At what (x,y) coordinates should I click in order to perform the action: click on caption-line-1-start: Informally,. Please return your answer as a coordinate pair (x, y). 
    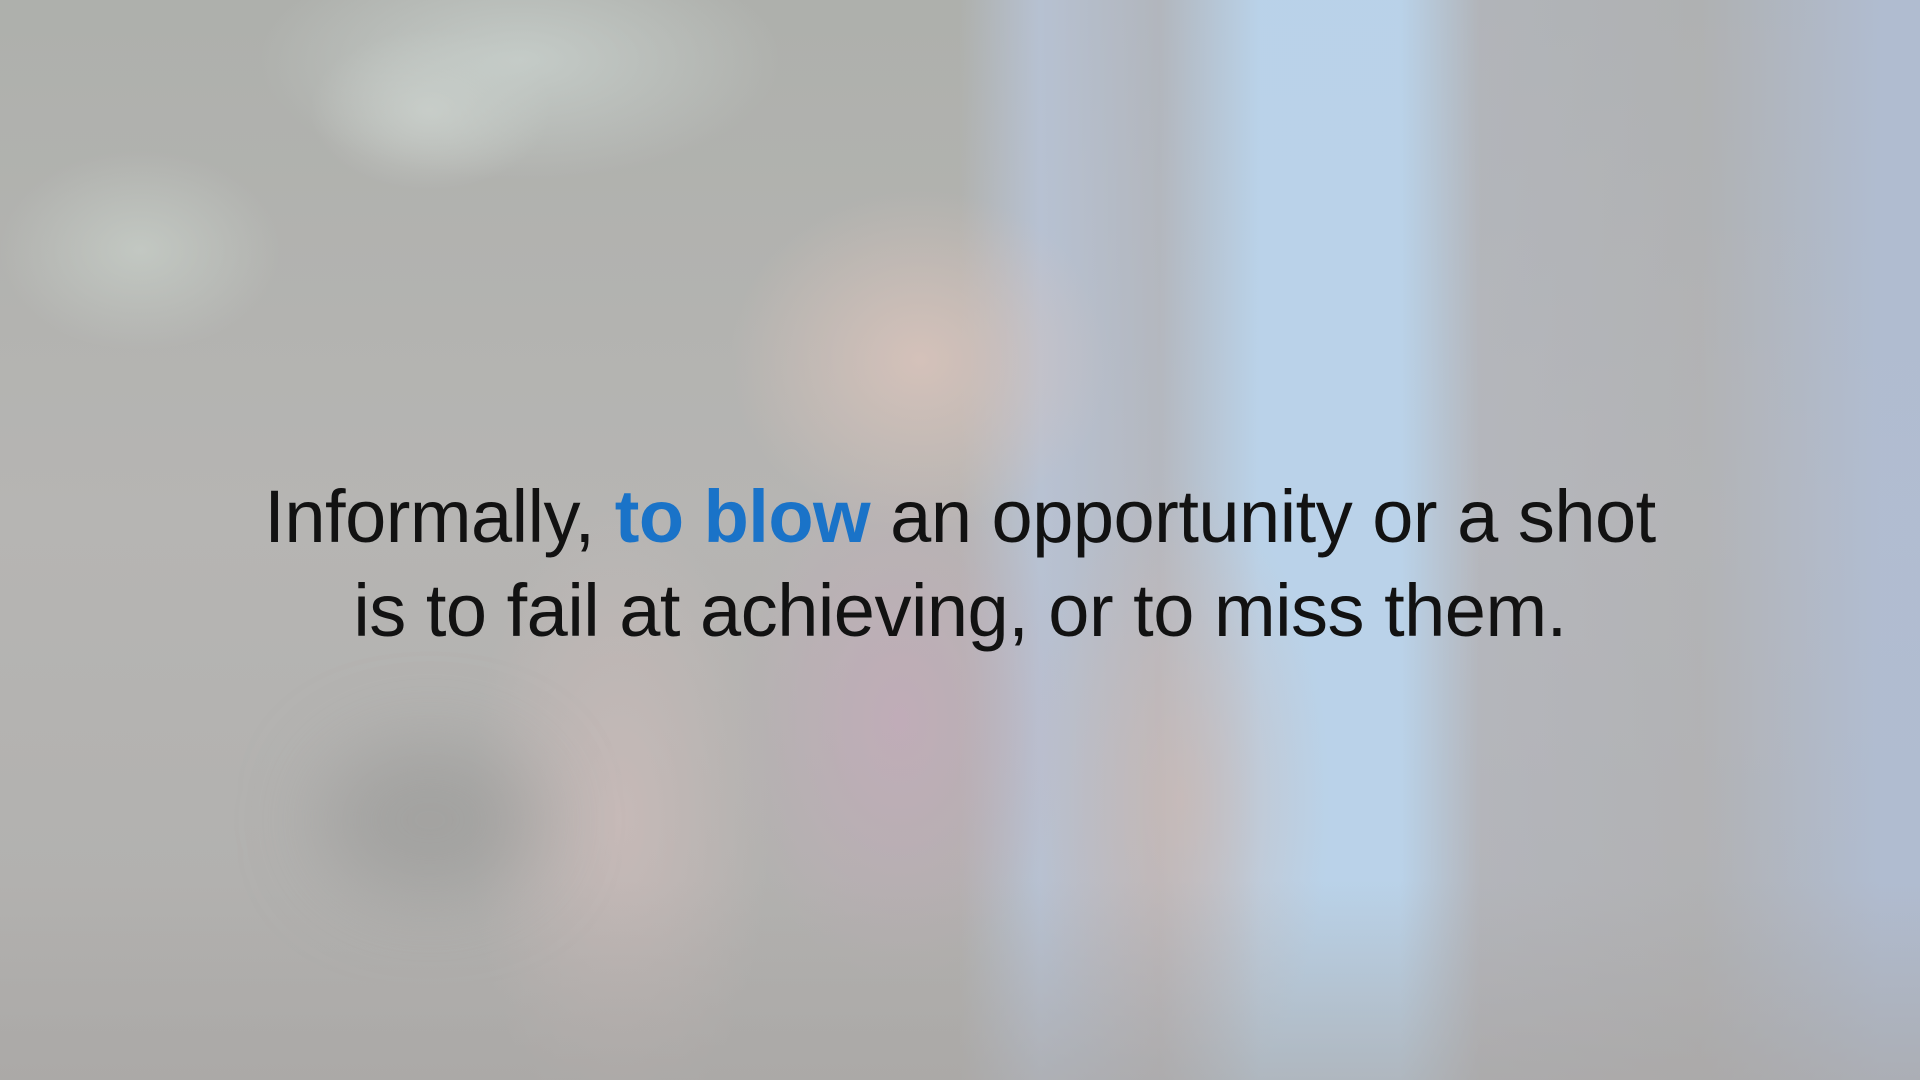
    Looking at the image, I should click on (439, 516).